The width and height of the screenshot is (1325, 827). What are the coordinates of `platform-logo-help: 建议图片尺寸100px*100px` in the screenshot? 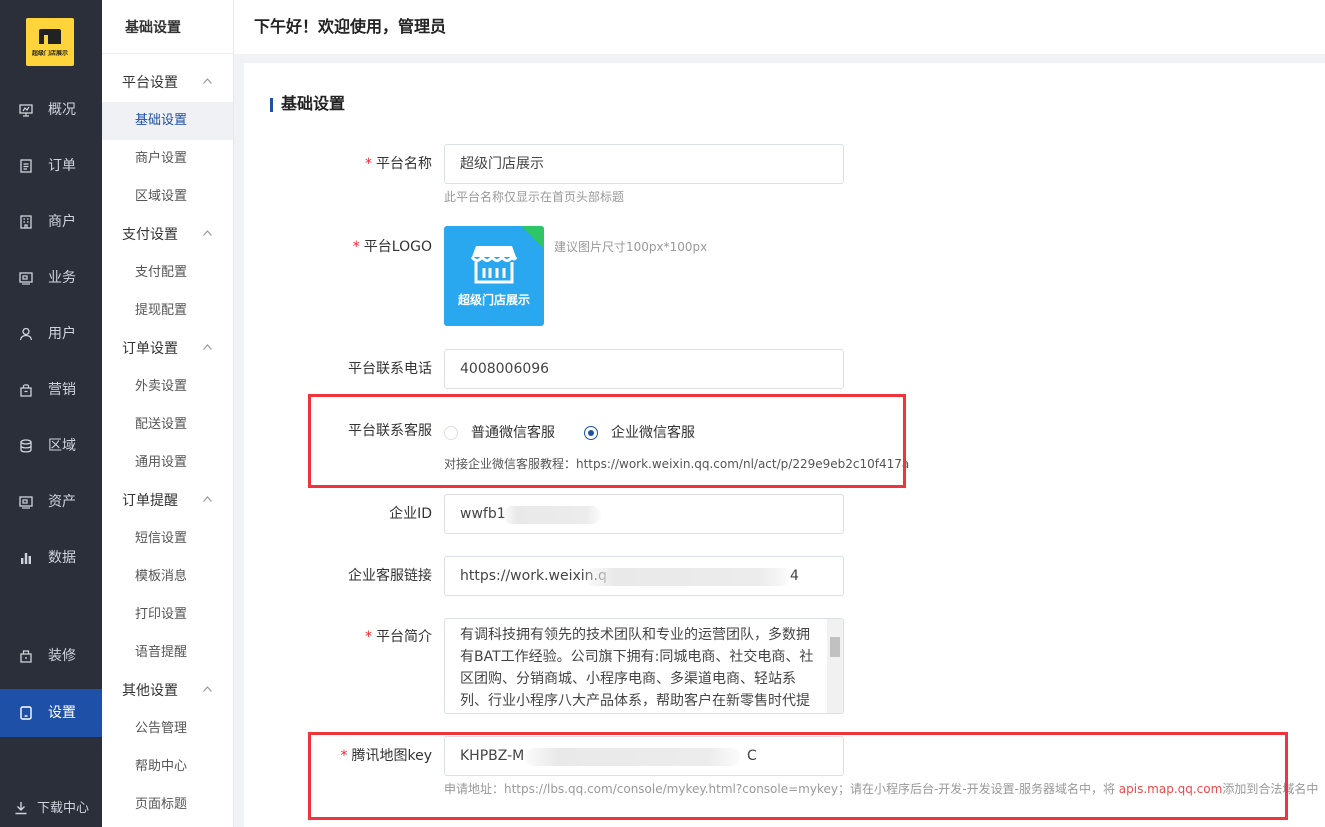 It's located at (631, 247).